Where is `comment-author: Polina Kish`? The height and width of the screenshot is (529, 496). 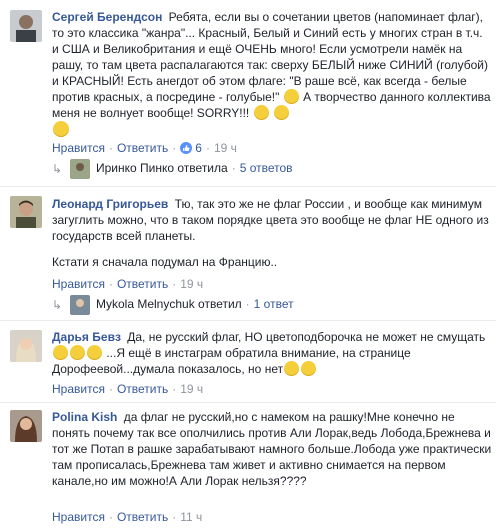 comment-author: Polina Kish is located at coordinates (84, 417).